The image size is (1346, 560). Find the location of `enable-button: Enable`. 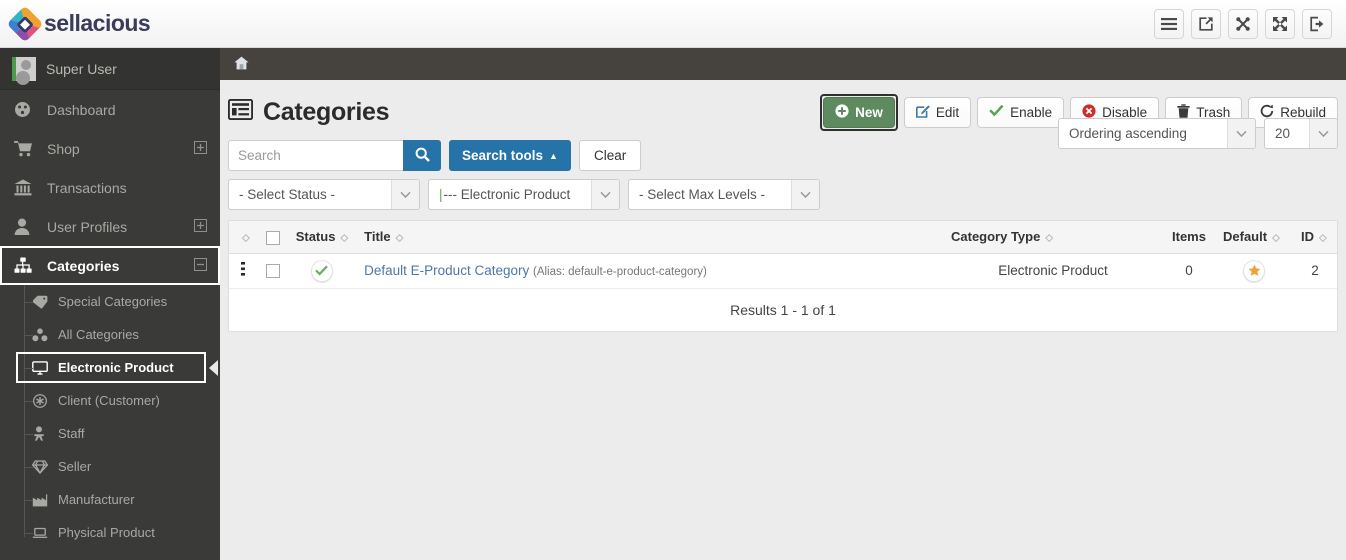

enable-button: Enable is located at coordinates (1021, 112).